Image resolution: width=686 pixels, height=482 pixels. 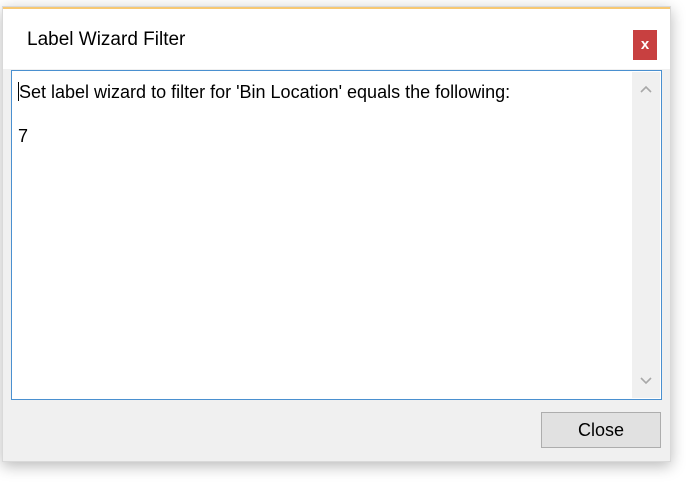 I want to click on title-bar: Label Wizard Filter x, so click(x=336, y=39).